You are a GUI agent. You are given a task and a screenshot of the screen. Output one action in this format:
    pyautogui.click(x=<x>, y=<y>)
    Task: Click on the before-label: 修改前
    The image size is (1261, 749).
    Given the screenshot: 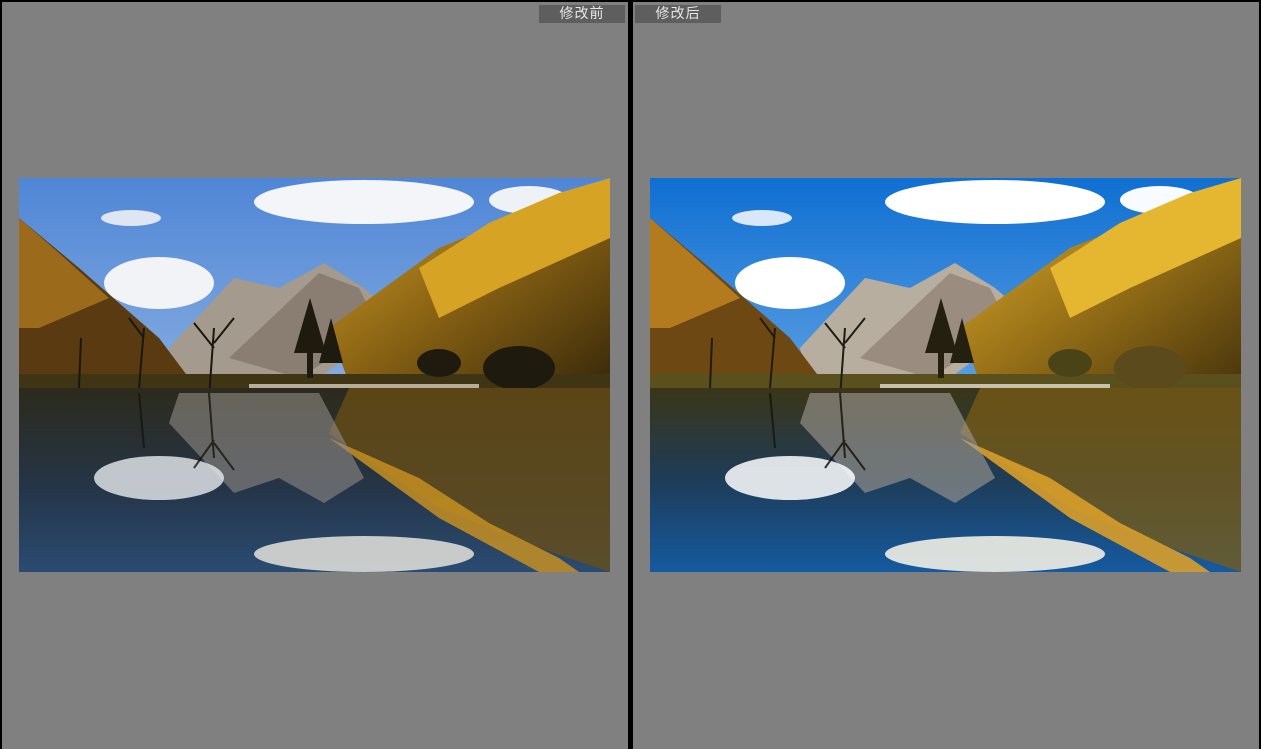 What is the action you would take?
    pyautogui.click(x=582, y=14)
    